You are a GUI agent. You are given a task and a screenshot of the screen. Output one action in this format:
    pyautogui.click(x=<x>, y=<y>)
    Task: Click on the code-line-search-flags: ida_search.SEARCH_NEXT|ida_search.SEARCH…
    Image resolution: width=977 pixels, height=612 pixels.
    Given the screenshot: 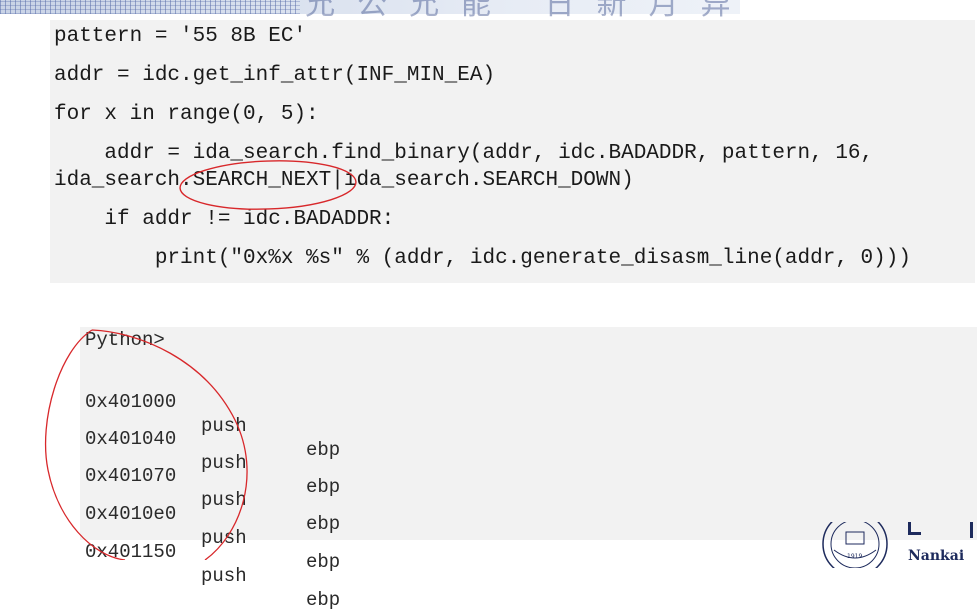 What is the action you would take?
    pyautogui.click(x=344, y=180)
    